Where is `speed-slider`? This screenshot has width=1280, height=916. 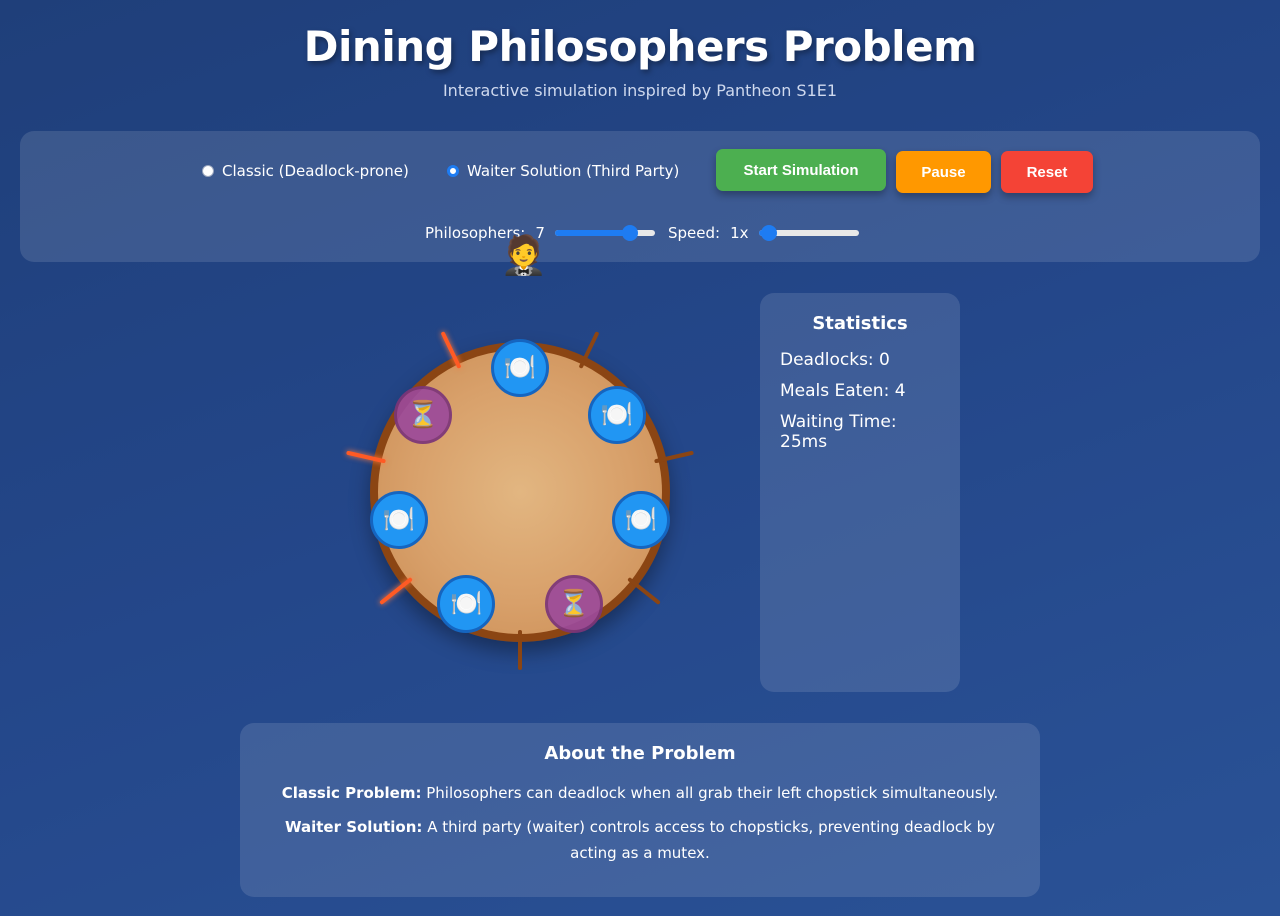 speed-slider is located at coordinates (808, 233).